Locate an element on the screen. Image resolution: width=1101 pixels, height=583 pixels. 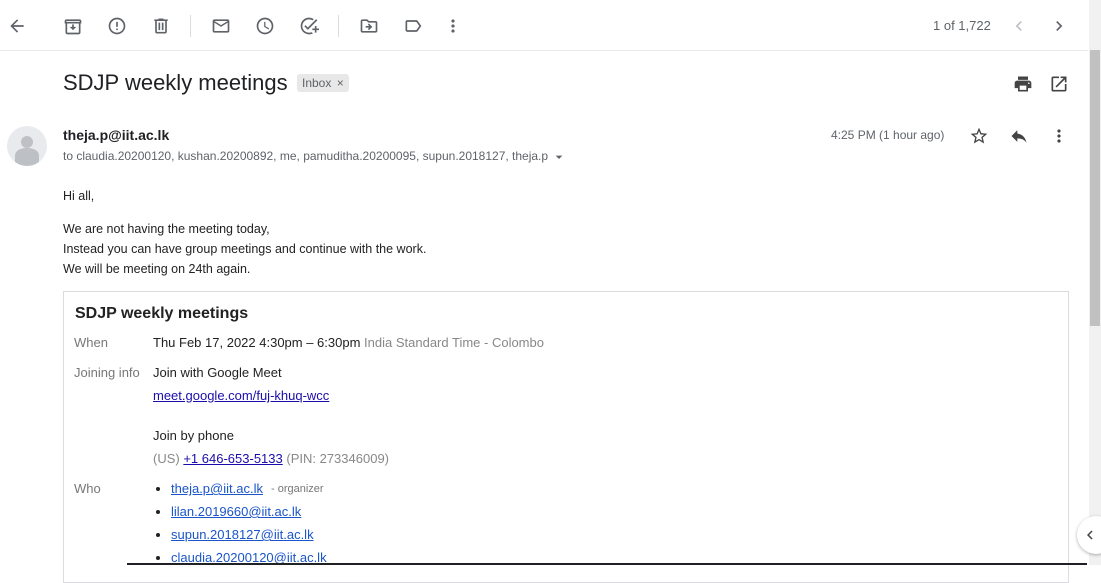
phone-row: (US) +1 646-653-5133 (PIN: 273346009) is located at coordinates (271, 458).